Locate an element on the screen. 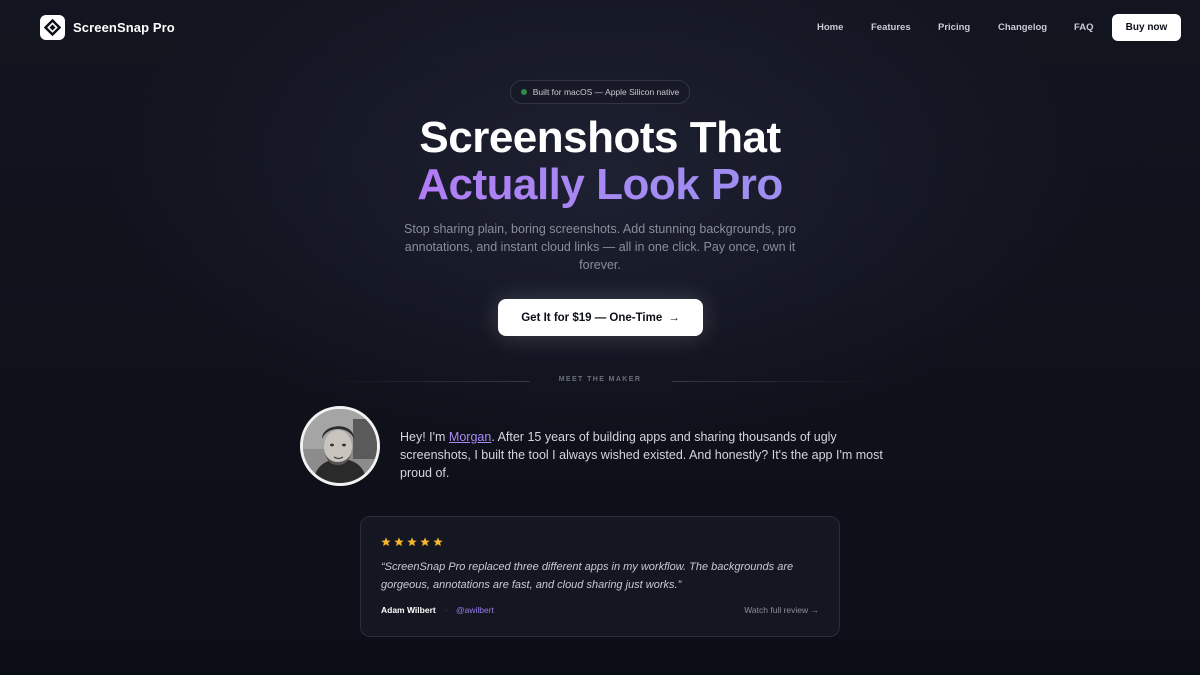 Image resolution: width=1200 pixels, height=675 pixels. divider-right is located at coordinates (778, 381).